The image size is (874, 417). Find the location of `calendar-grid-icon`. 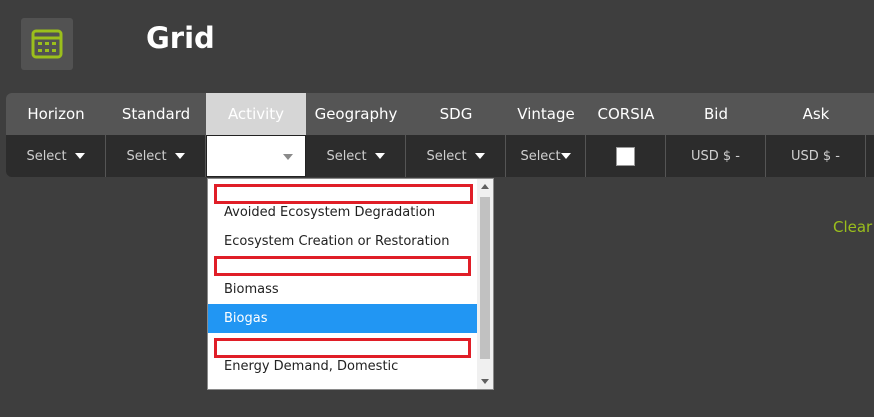

calendar-grid-icon is located at coordinates (47, 44).